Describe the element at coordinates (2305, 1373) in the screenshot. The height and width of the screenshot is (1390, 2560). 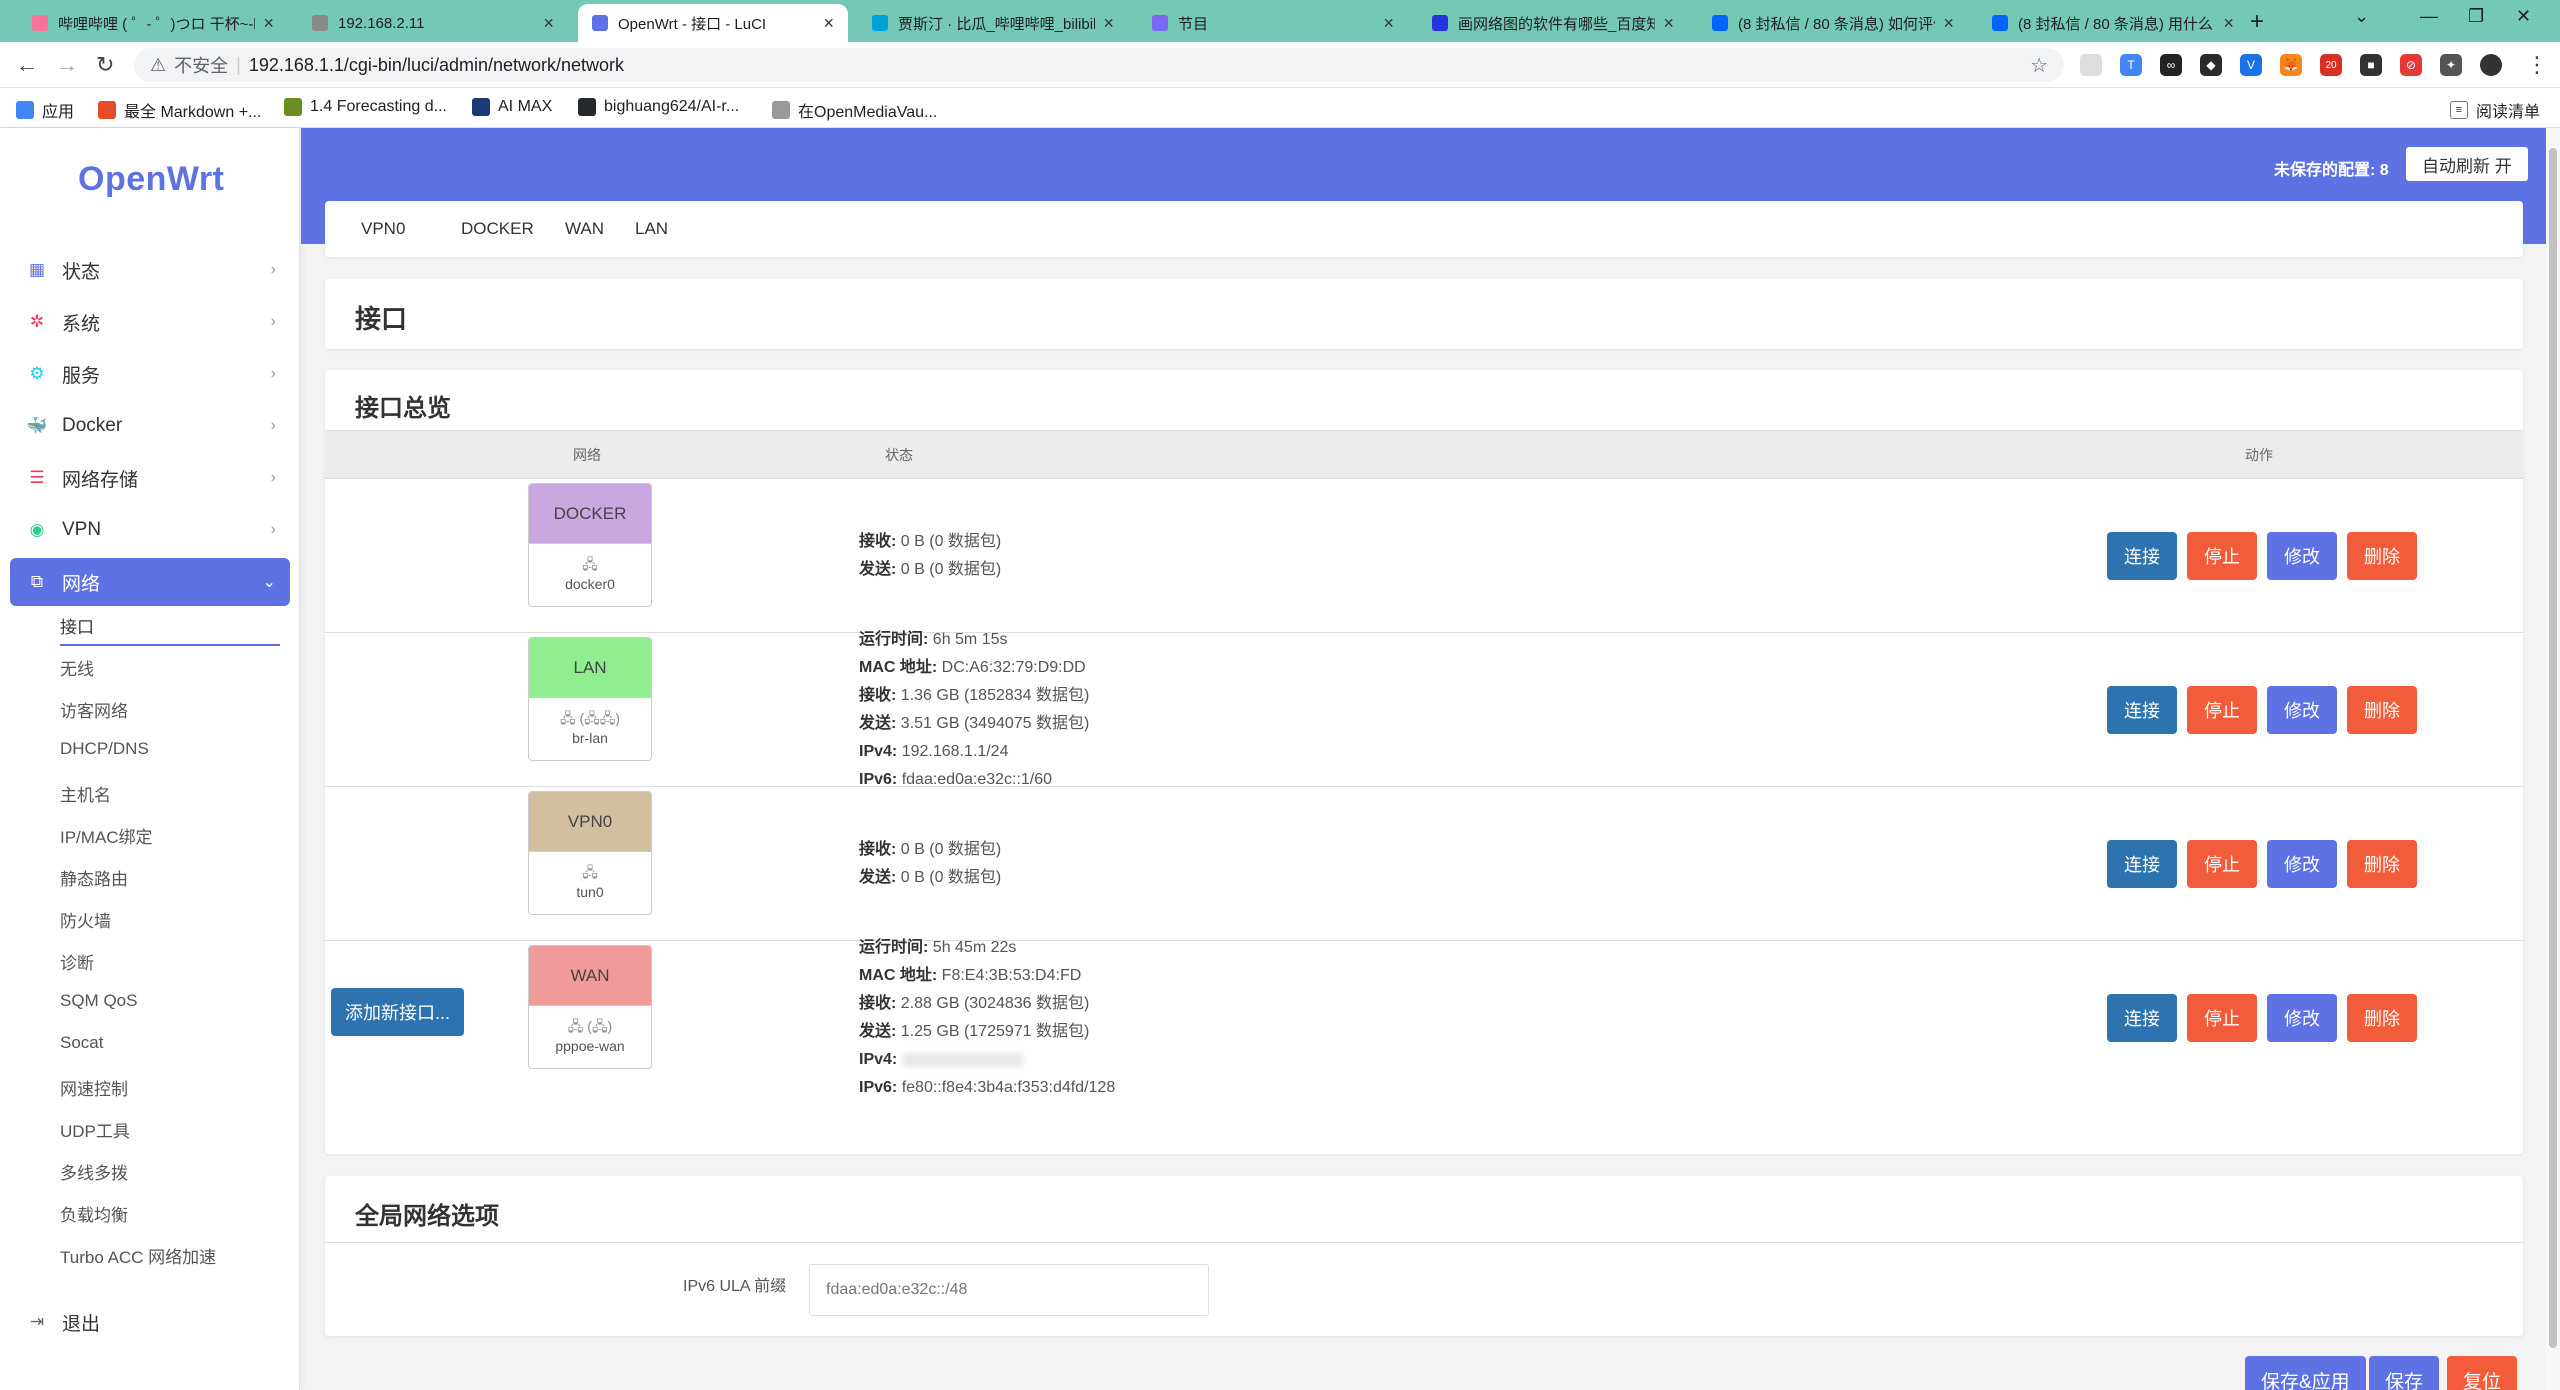
I see `save-apply-button: 保存&应用` at that location.